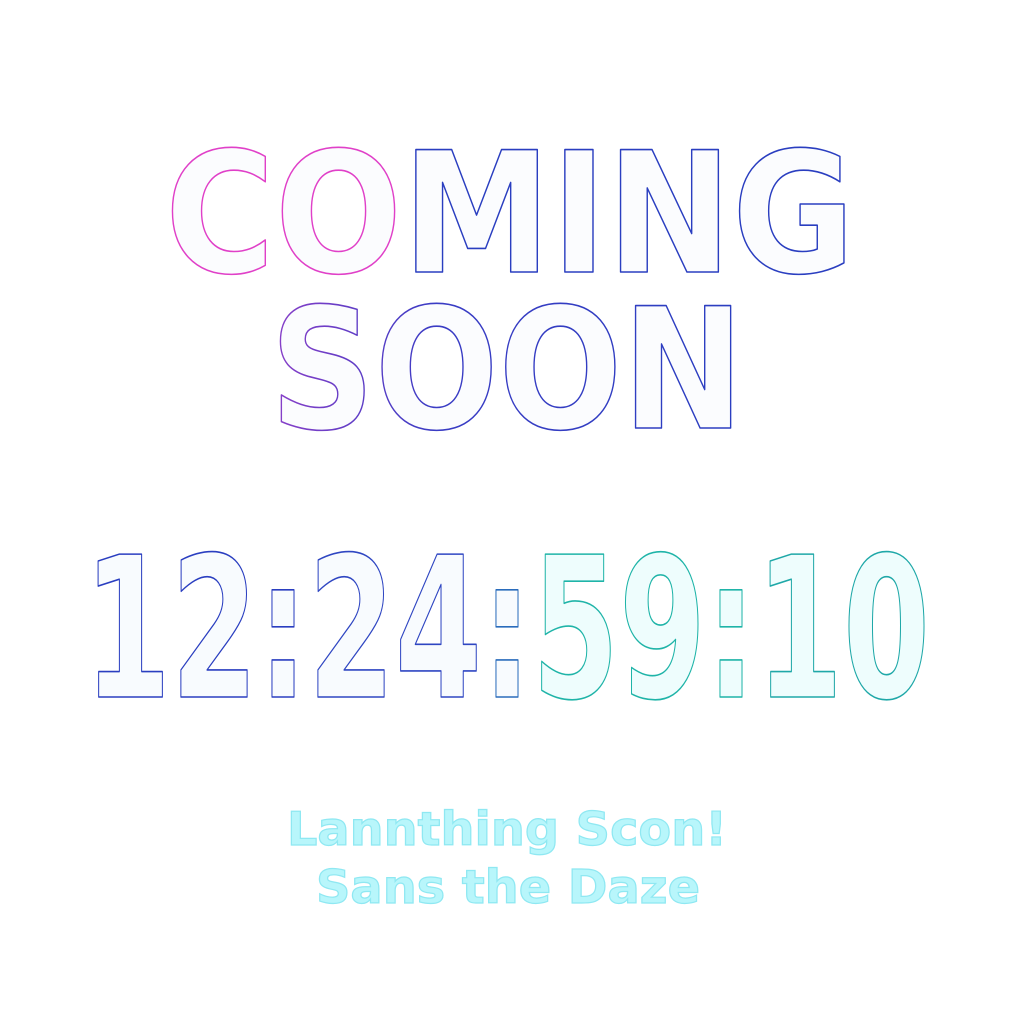 This screenshot has height=1024, width=1024. Describe the element at coordinates (843, 630) in the screenshot. I see `countdown-frames: 10` at that location.